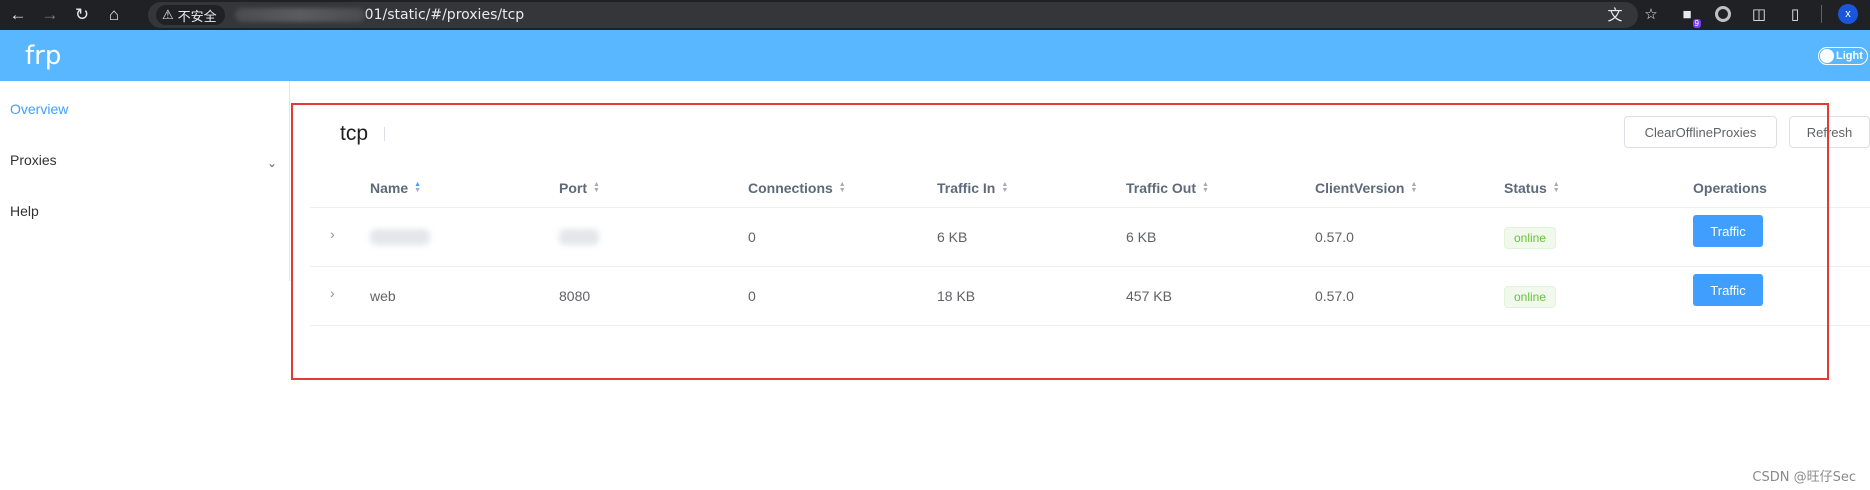 The image size is (1870, 490). I want to click on redacted-name, so click(400, 237).